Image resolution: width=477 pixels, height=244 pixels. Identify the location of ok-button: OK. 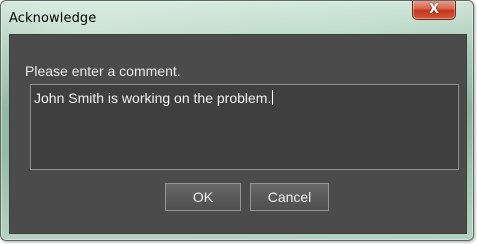
(203, 197).